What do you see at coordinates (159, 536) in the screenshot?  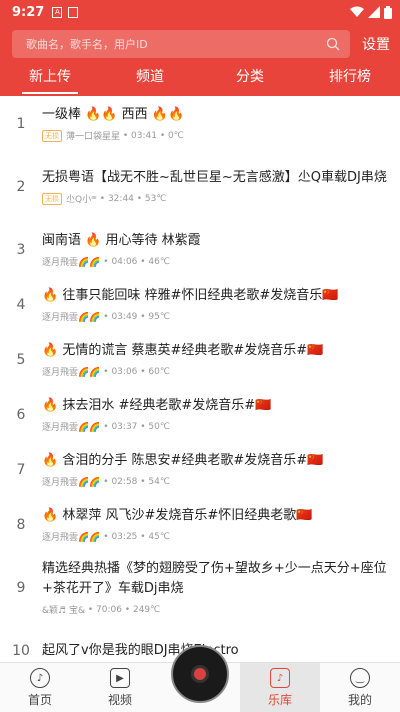 I see `song-temperature: 45℃` at bounding box center [159, 536].